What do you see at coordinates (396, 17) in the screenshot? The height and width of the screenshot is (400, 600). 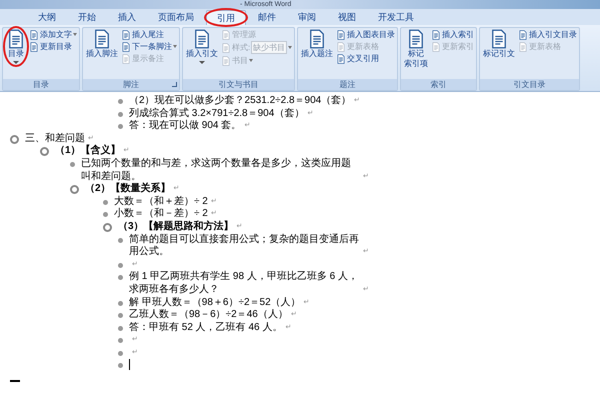 I see `ribbon-tab: 开发工具` at bounding box center [396, 17].